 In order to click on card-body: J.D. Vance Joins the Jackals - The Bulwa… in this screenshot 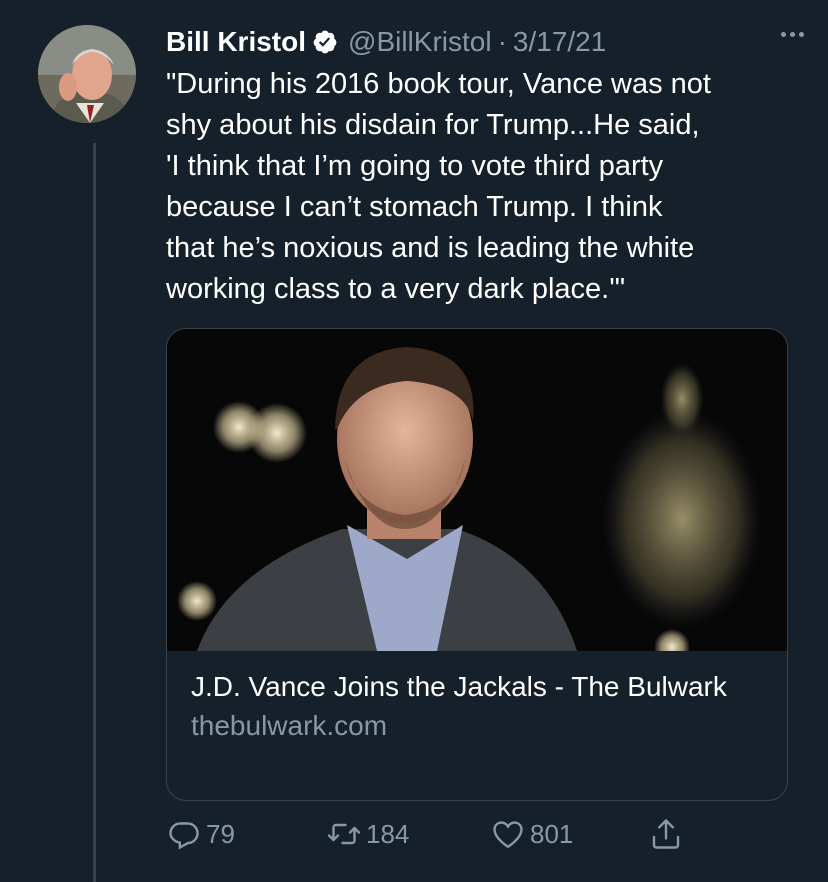, I will do `click(477, 707)`.